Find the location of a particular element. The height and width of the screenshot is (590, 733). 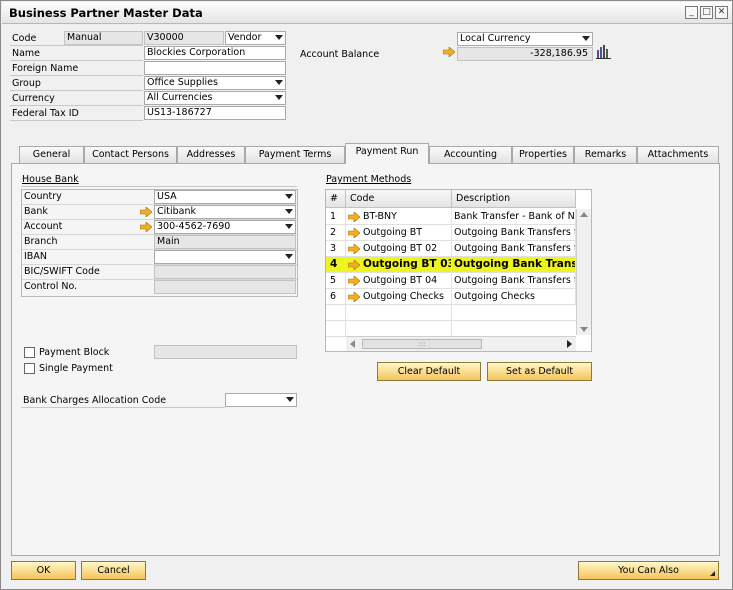

code-label: Code is located at coordinates (24, 38).